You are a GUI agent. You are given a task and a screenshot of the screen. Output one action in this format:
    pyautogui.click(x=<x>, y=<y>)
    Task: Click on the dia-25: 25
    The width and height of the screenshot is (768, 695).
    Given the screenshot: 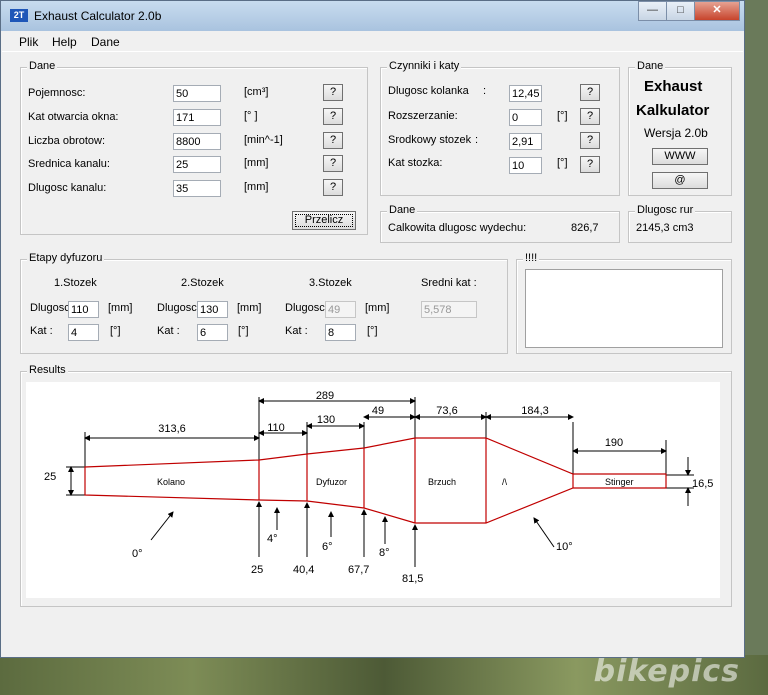 What is the action you would take?
    pyautogui.click(x=257, y=570)
    